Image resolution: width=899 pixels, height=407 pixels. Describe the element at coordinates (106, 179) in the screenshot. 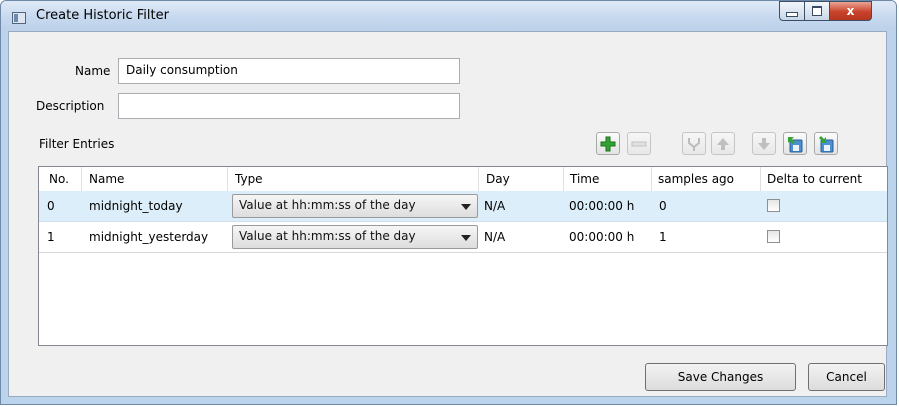

I see `column-header-name: Name` at that location.